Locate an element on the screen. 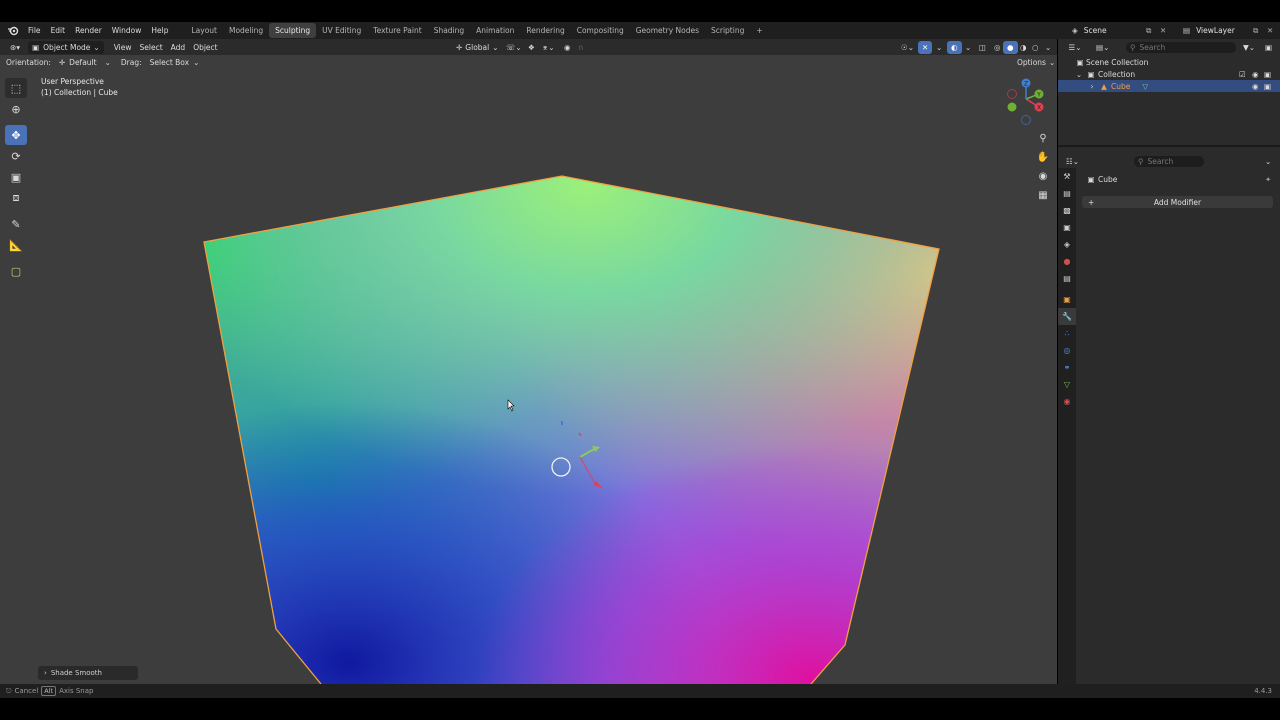 The height and width of the screenshot is (720, 1280). expand-arrow-icon: ⌄ is located at coordinates (1079, 74).